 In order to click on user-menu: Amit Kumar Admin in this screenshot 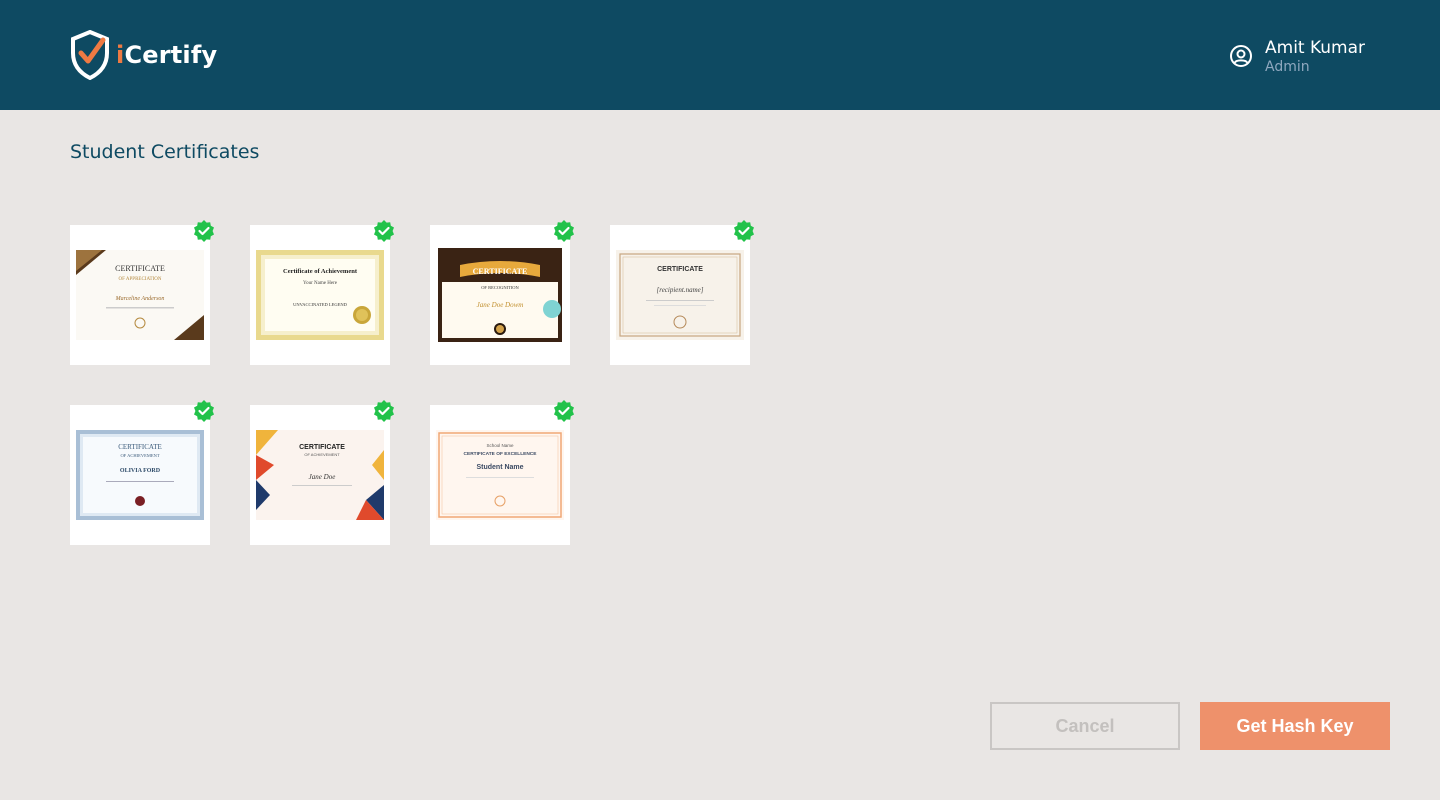, I will do `click(1297, 57)`.